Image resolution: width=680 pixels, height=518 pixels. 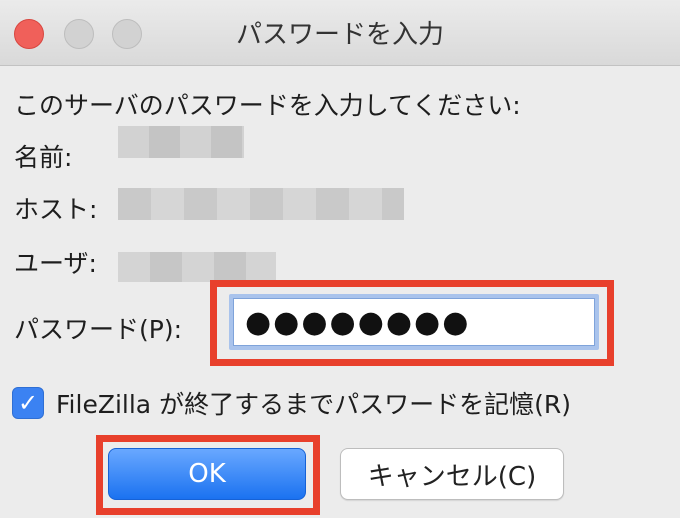 What do you see at coordinates (56, 209) in the screenshot?
I see `host-label: ホスト:` at bounding box center [56, 209].